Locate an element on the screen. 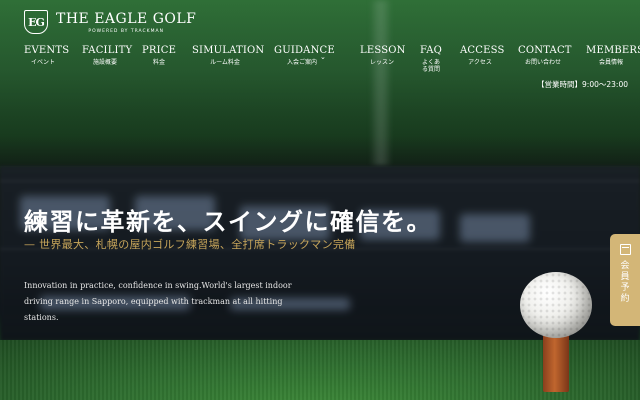 The height and width of the screenshot is (400, 640). hero-headline: 練習に革新を、スイングに確信を。 is located at coordinates (228, 221).